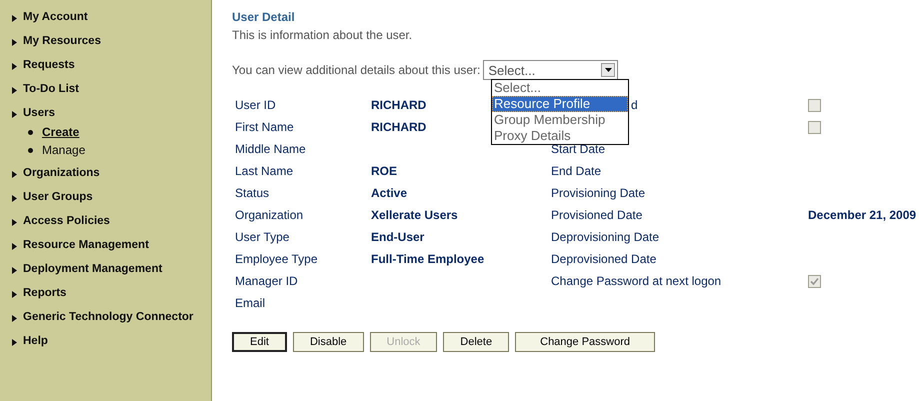 The image size is (919, 401). What do you see at coordinates (105, 173) in the screenshot?
I see `sidebar-item: Organizations` at bounding box center [105, 173].